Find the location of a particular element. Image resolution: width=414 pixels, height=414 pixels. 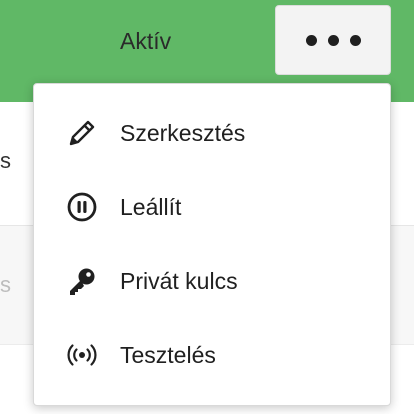

menu-item-label: Privát kulcs is located at coordinates (179, 280).